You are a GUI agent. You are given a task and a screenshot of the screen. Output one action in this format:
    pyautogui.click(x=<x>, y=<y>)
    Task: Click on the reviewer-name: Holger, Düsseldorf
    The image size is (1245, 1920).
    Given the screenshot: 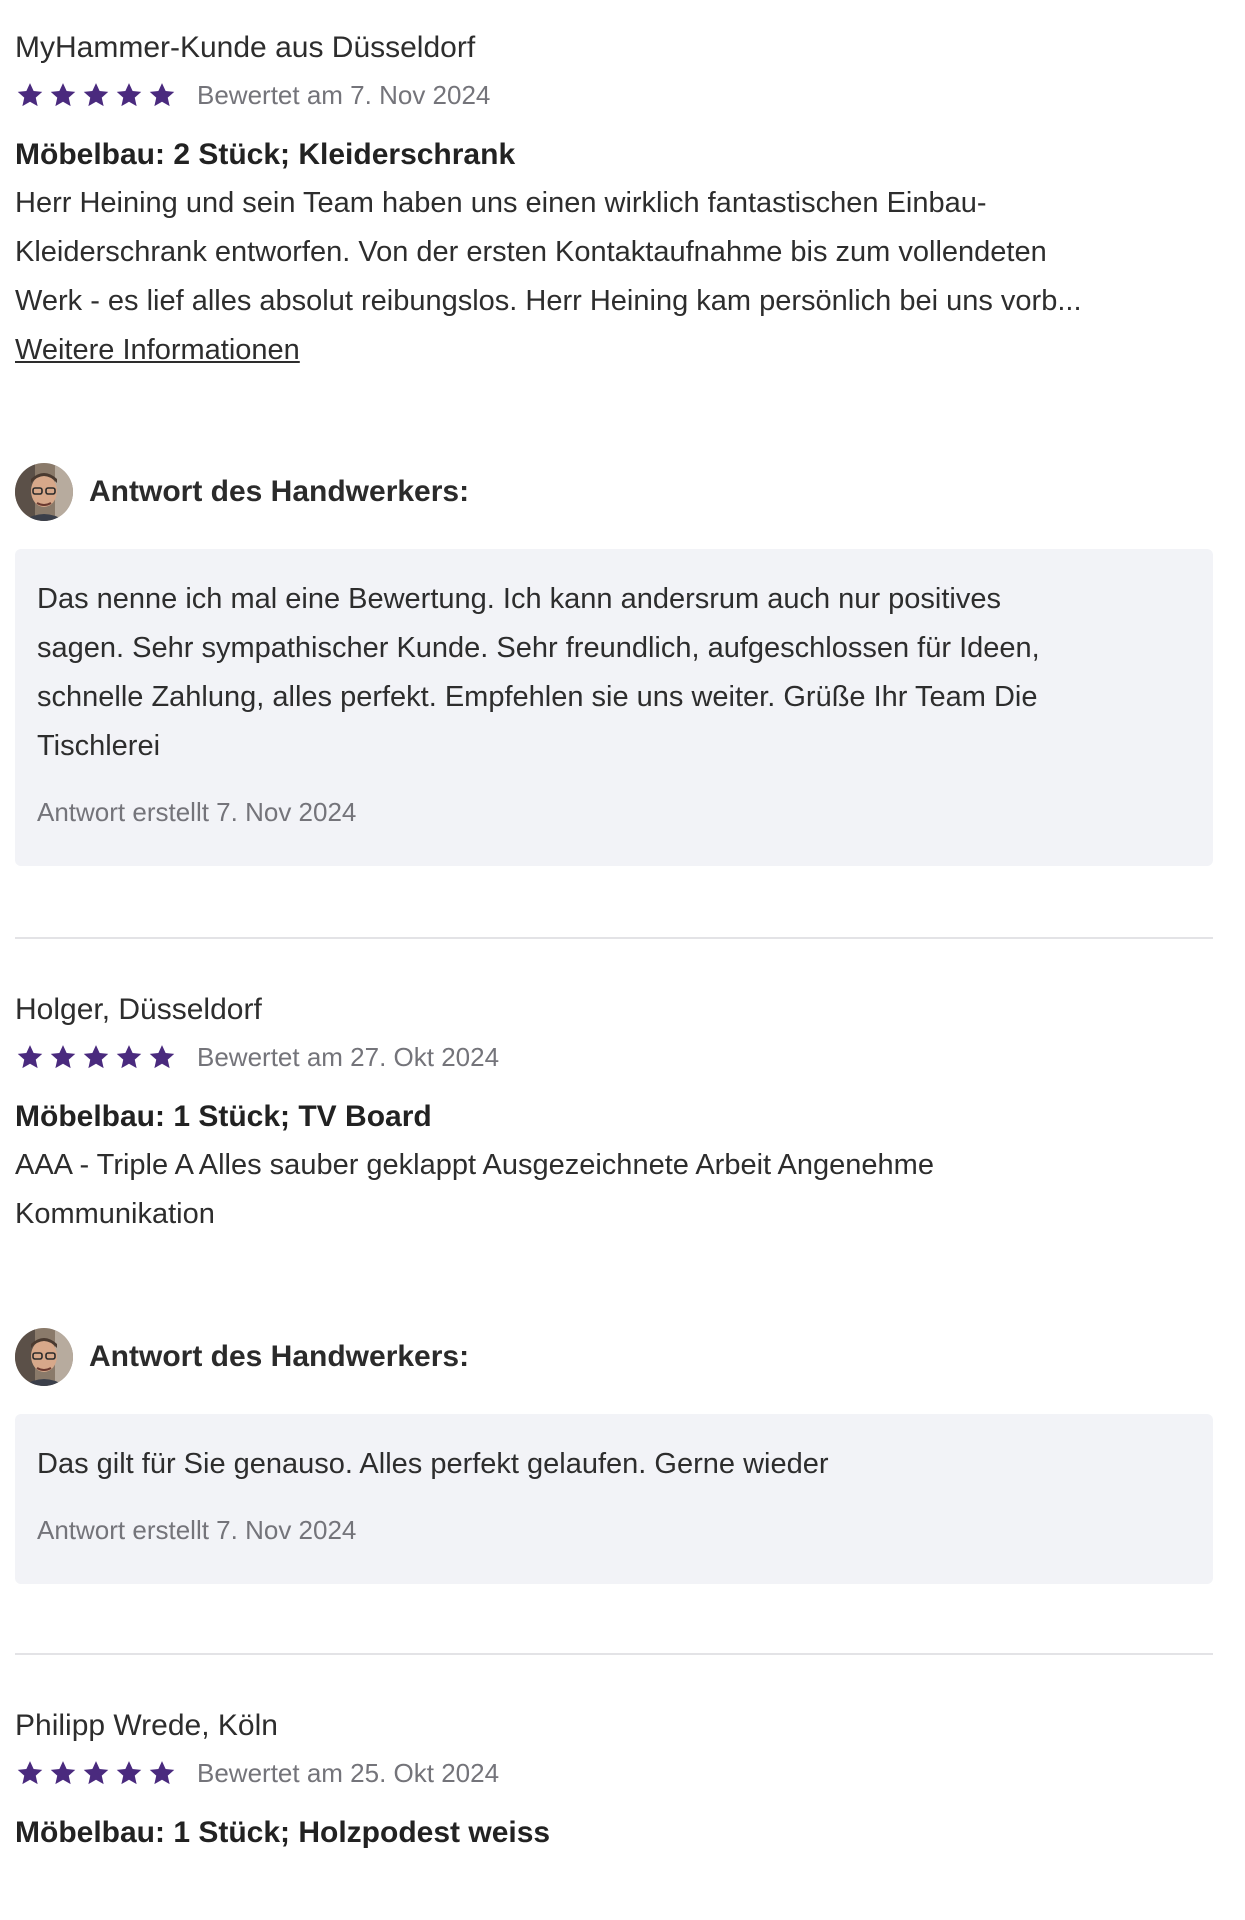 What is the action you would take?
    pyautogui.click(x=138, y=1009)
    